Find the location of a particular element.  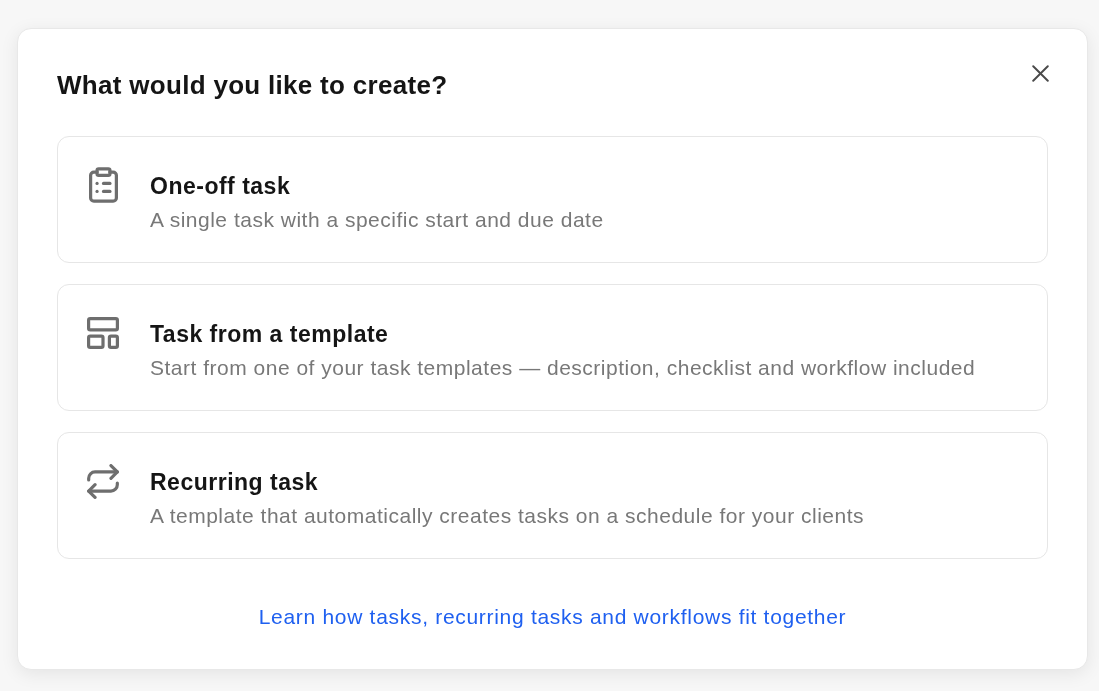

layout-template-icon is located at coordinates (103, 333).